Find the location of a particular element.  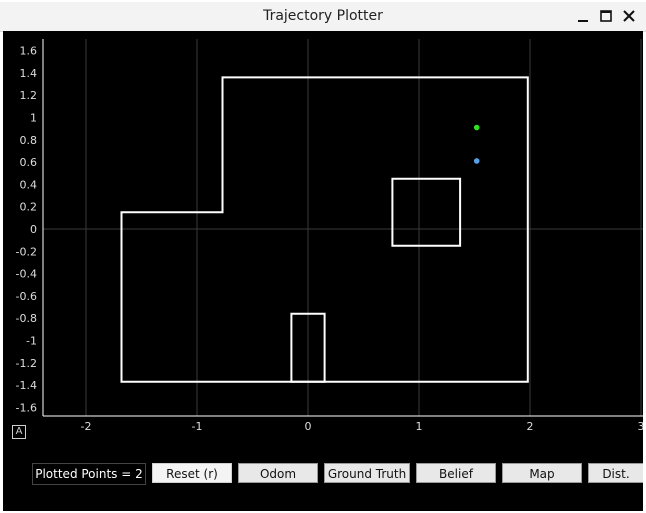

x-tick-label: -1 is located at coordinates (197, 426).